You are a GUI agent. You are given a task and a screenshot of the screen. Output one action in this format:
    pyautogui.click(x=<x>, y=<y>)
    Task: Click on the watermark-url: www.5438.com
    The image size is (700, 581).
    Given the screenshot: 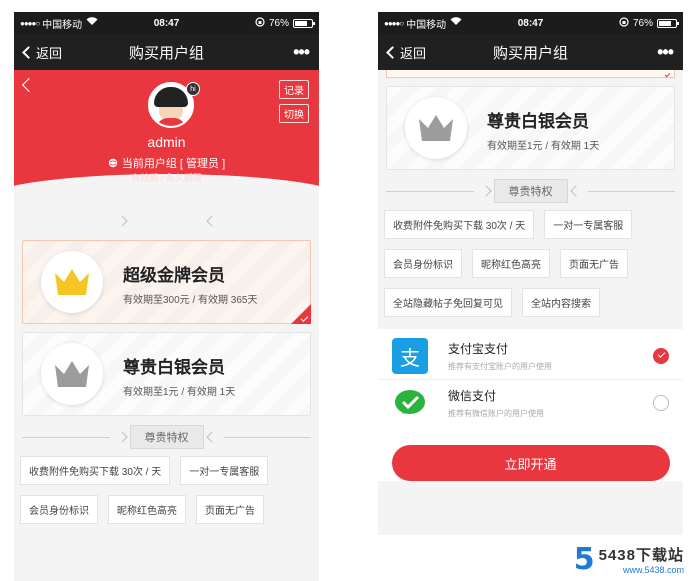 What is the action you would take?
    pyautogui.click(x=653, y=570)
    